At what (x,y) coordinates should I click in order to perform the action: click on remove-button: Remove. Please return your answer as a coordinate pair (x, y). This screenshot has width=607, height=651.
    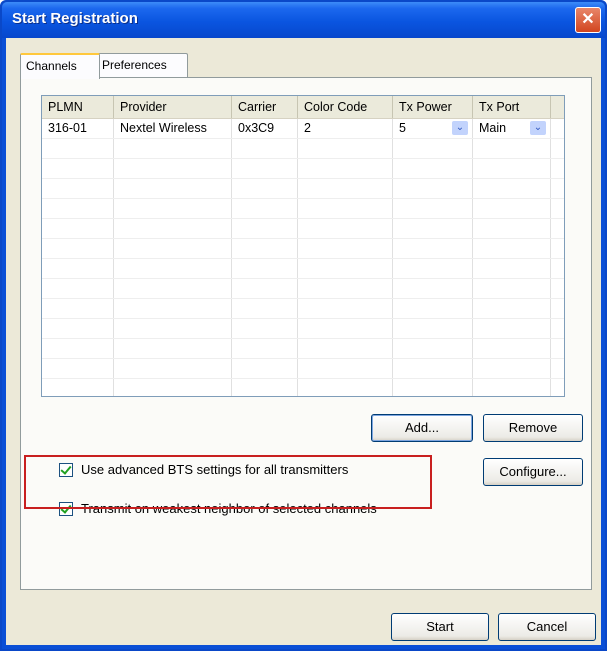
    Looking at the image, I should click on (533, 428).